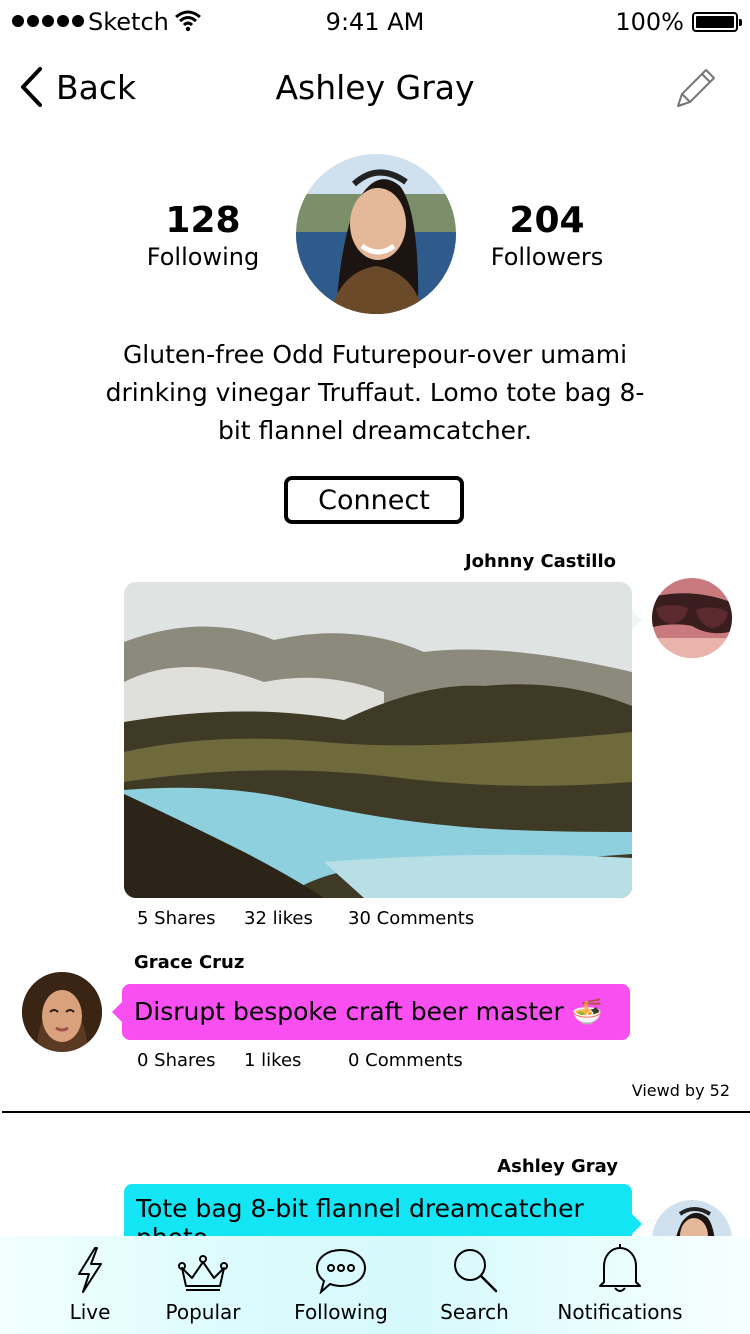 This screenshot has height=1334, width=750. What do you see at coordinates (680, 1090) in the screenshot?
I see `viewed-by-count: Viewd by 52` at bounding box center [680, 1090].